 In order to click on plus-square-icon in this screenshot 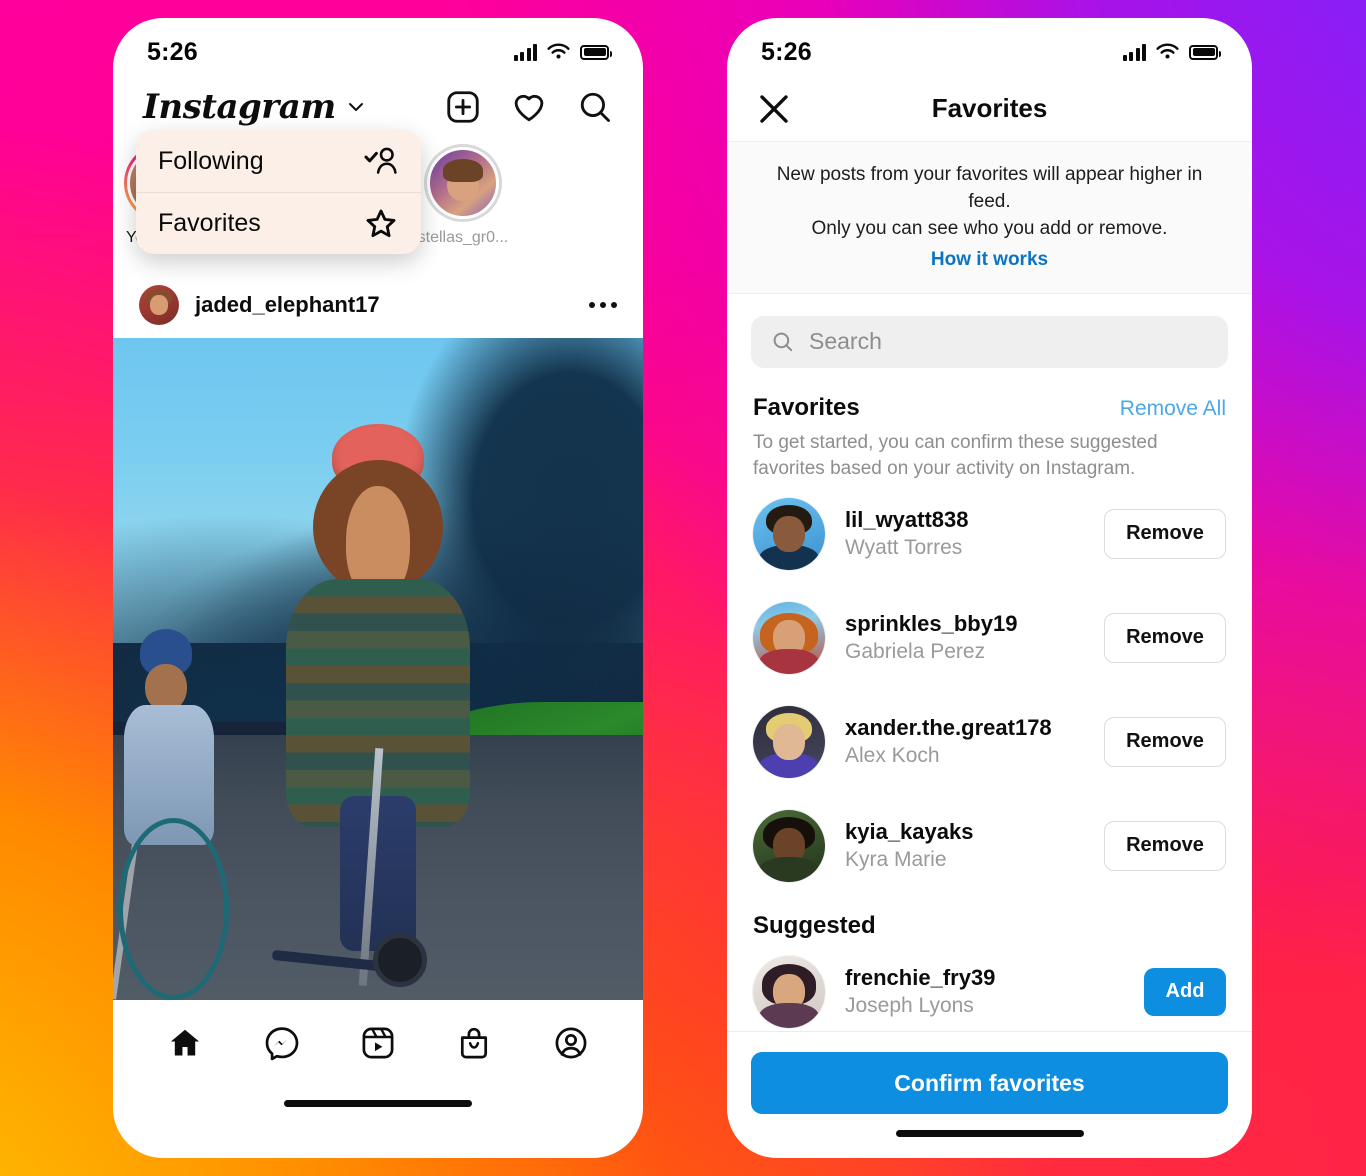, I will do `click(463, 107)`.